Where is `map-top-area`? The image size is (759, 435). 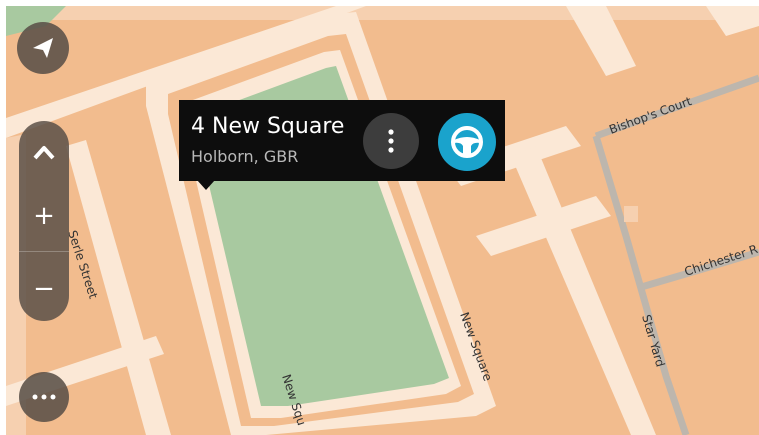 map-top-area is located at coordinates (382, 13).